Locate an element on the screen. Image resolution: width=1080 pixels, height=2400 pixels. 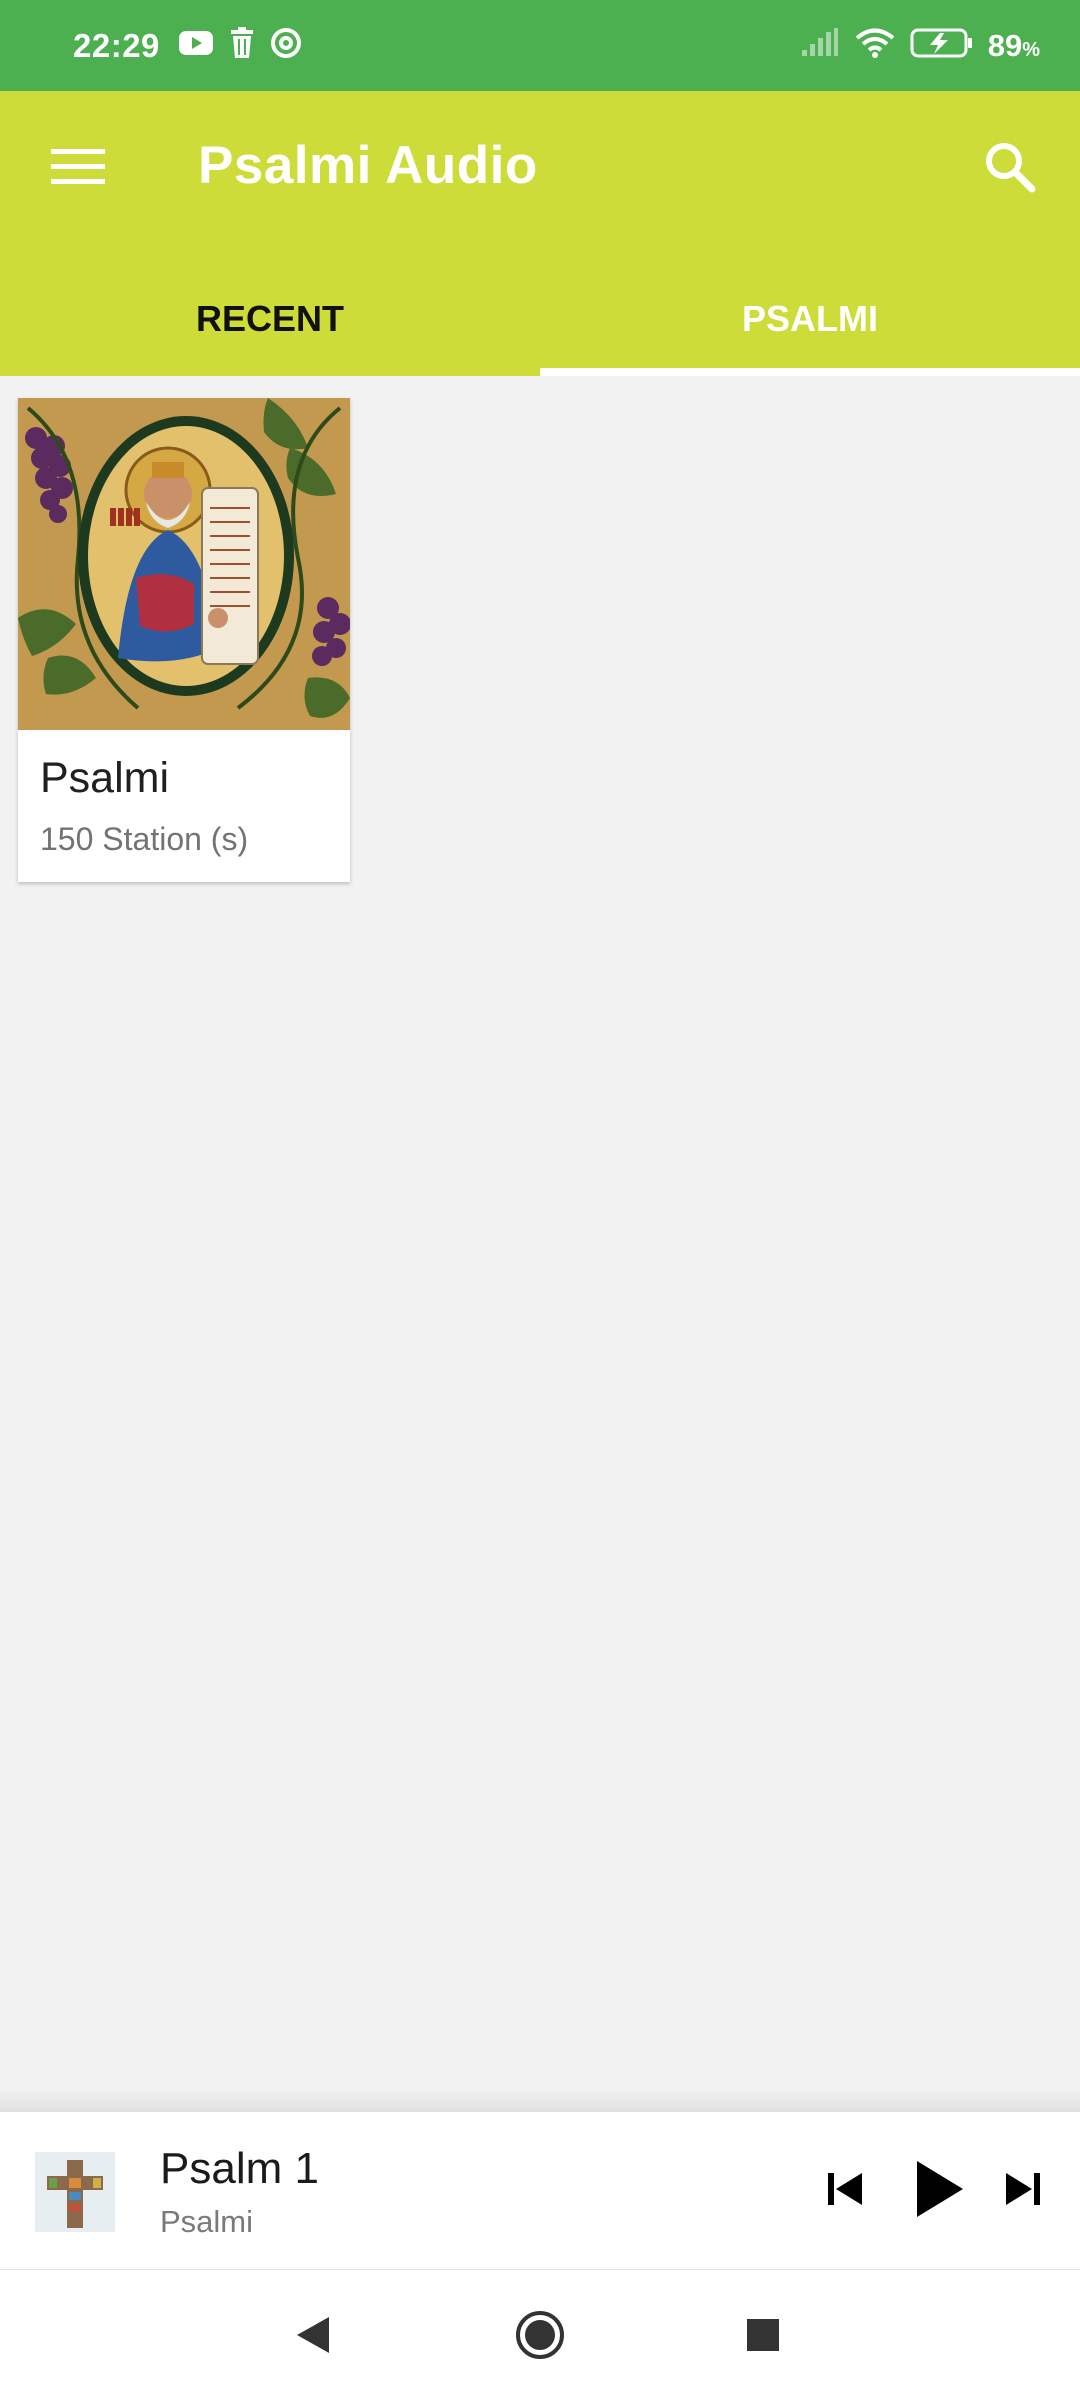
tab-indicator is located at coordinates (810, 372).